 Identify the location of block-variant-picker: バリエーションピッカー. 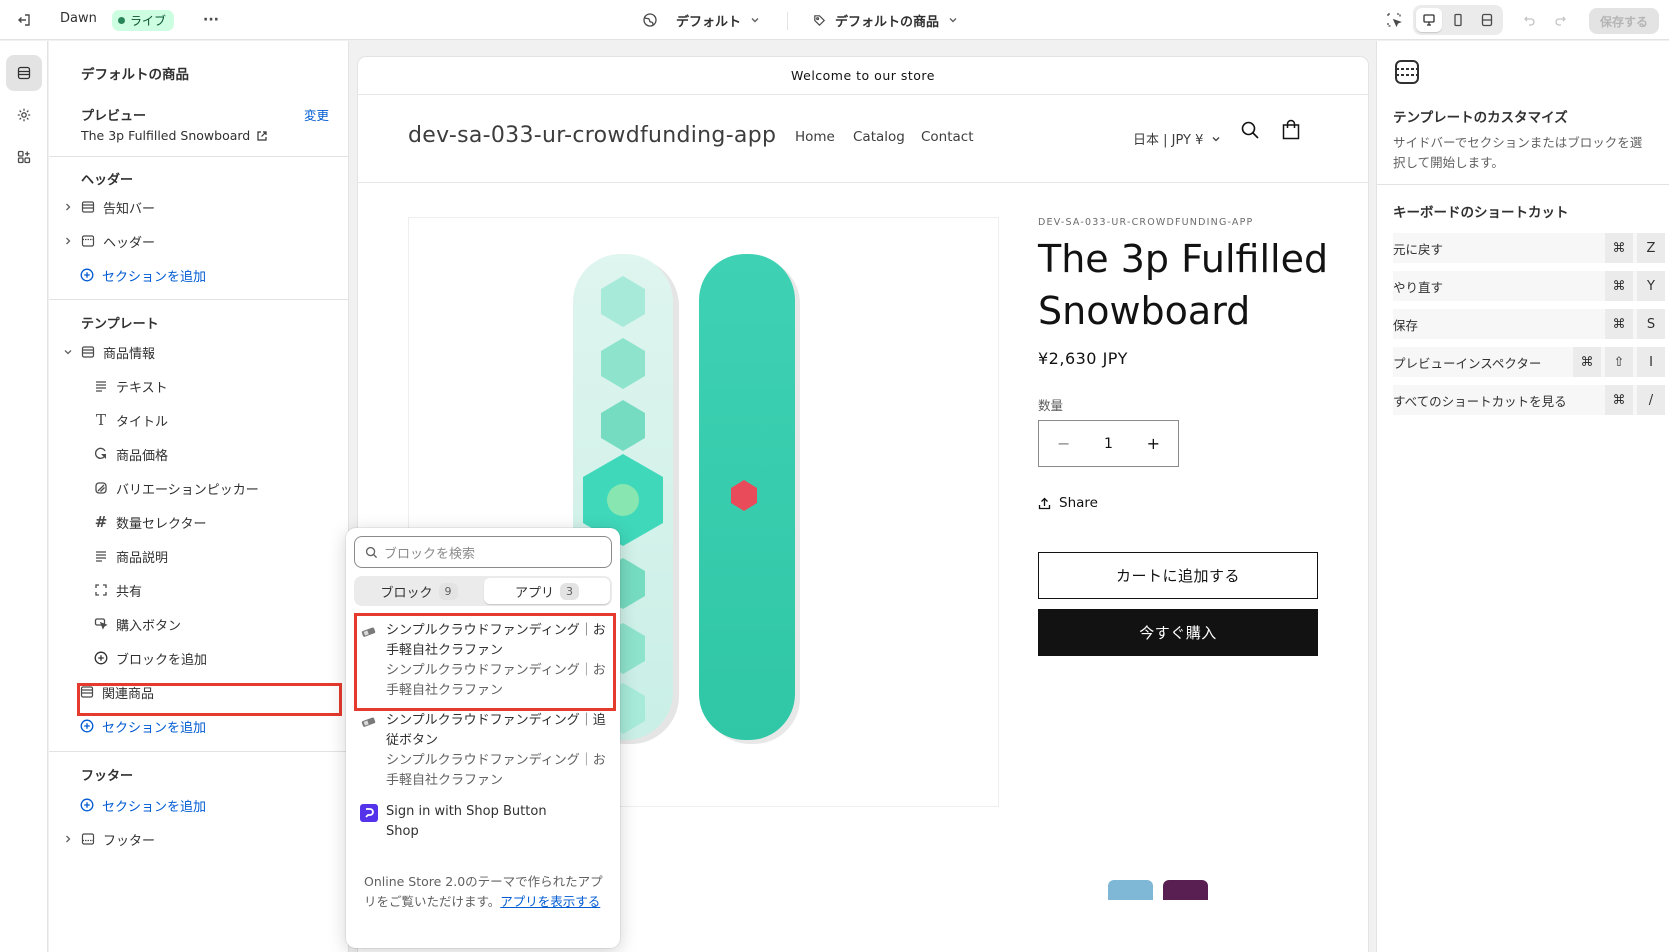
(176, 488).